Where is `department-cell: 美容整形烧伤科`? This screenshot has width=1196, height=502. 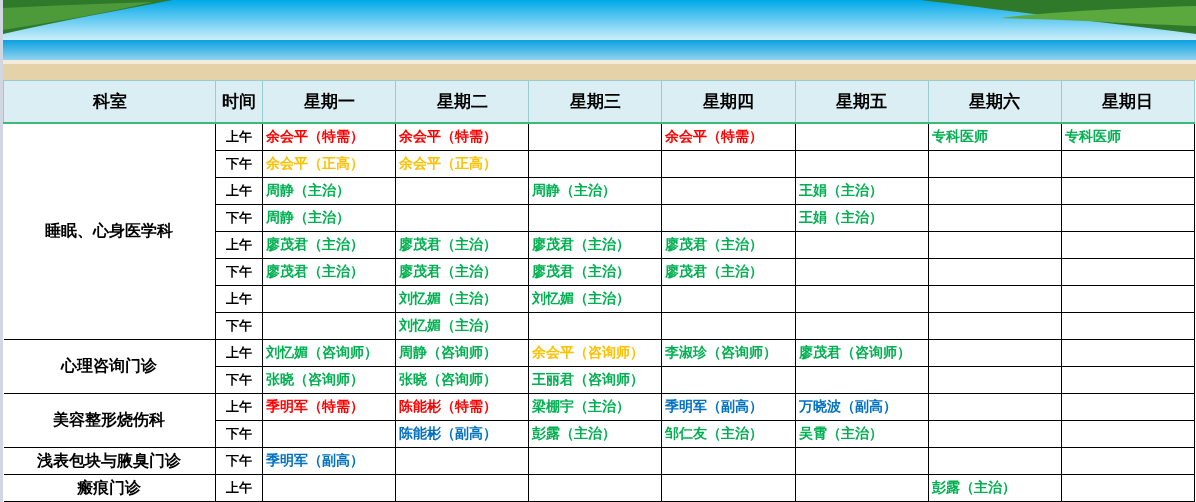 department-cell: 美容整形烧伤科 is located at coordinates (109, 420).